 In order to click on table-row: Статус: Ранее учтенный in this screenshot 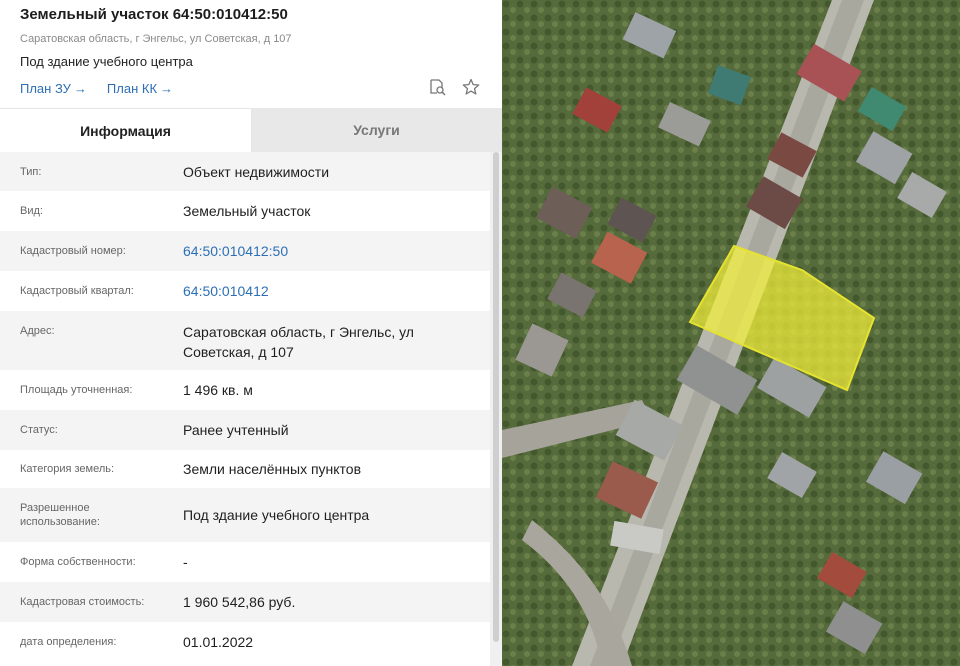, I will do `click(245, 430)`.